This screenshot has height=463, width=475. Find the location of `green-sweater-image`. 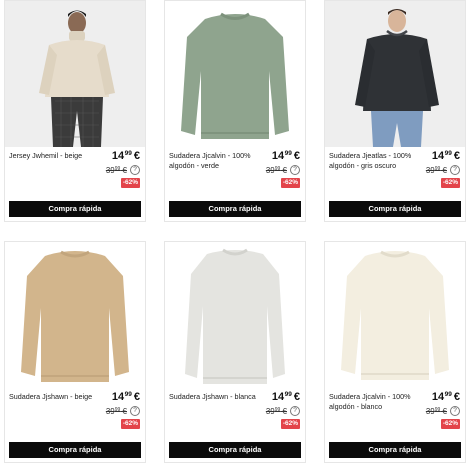

green-sweater-image is located at coordinates (235, 74).